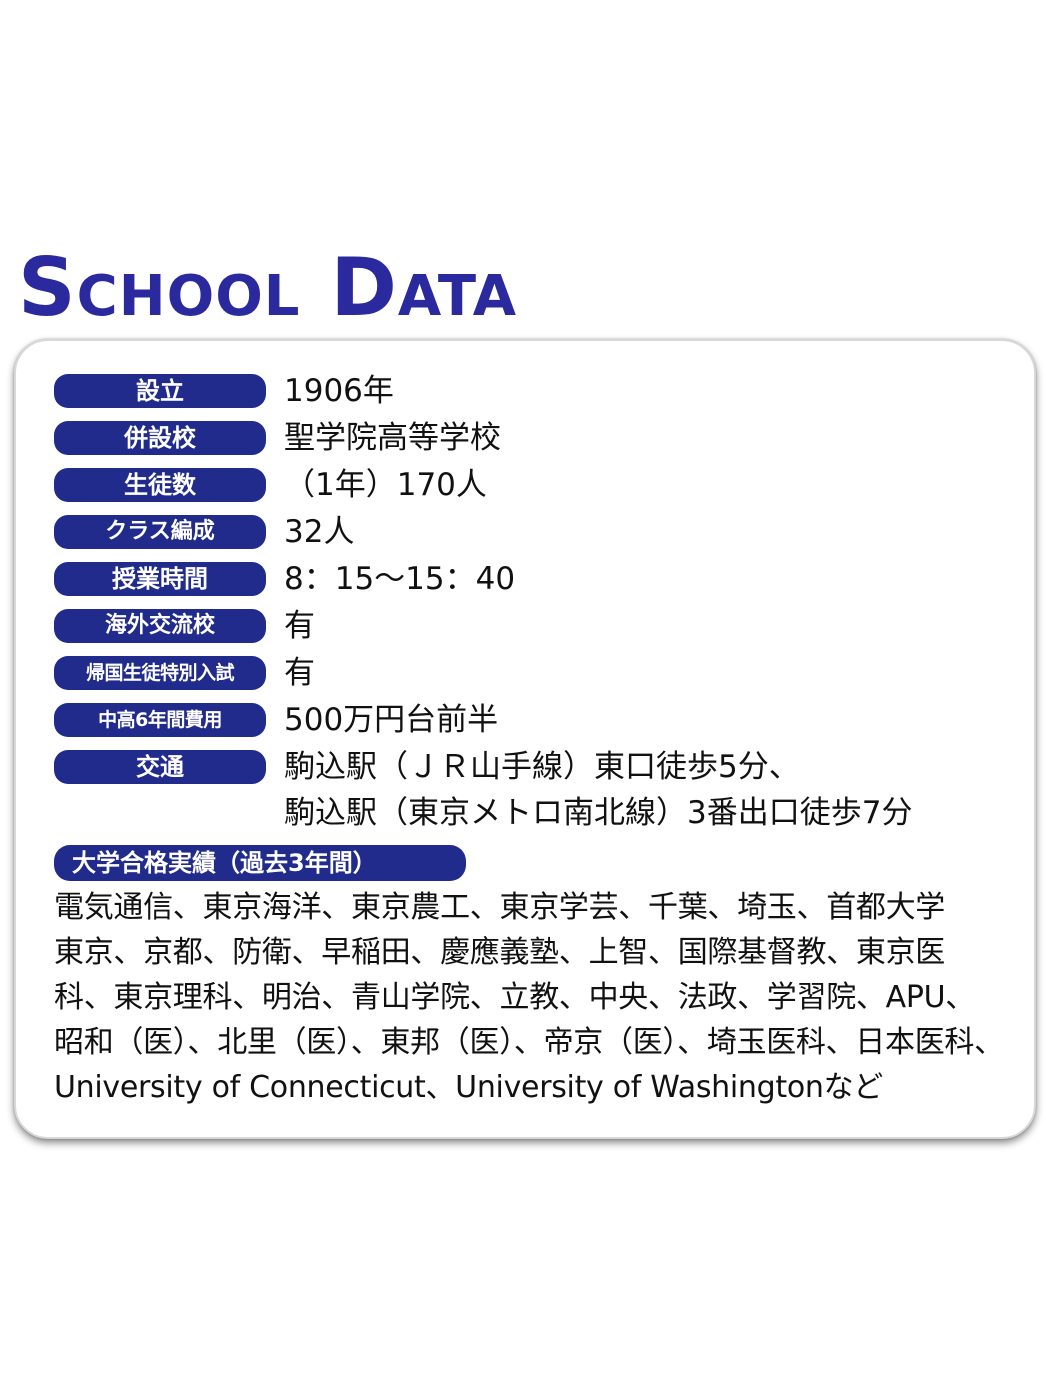 This screenshot has height=1395, width=1046. Describe the element at coordinates (524, 389) in the screenshot. I see `row-founded: 設立 1906年` at that location.